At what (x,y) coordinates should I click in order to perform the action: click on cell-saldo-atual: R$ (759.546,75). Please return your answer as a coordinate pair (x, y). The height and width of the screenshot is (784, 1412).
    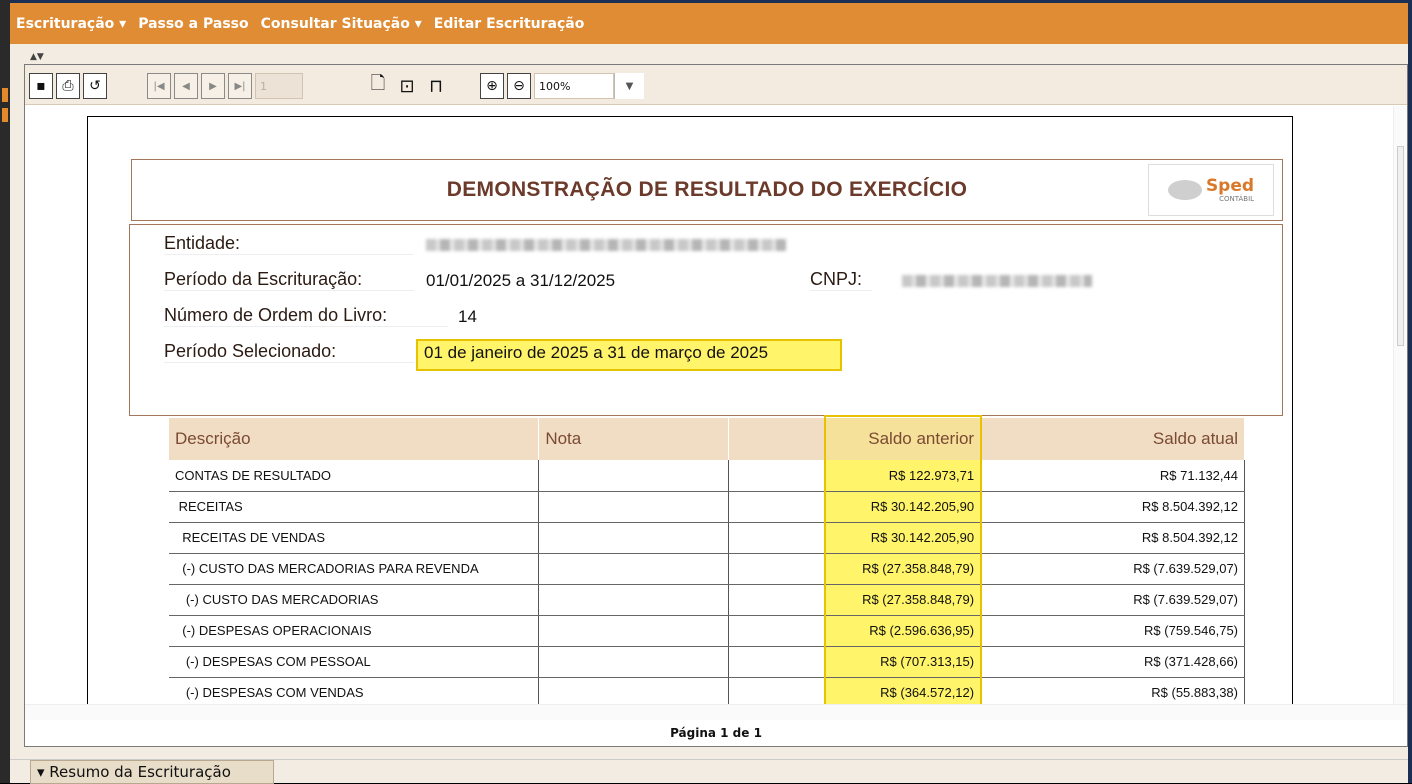
    Looking at the image, I should click on (1112, 631).